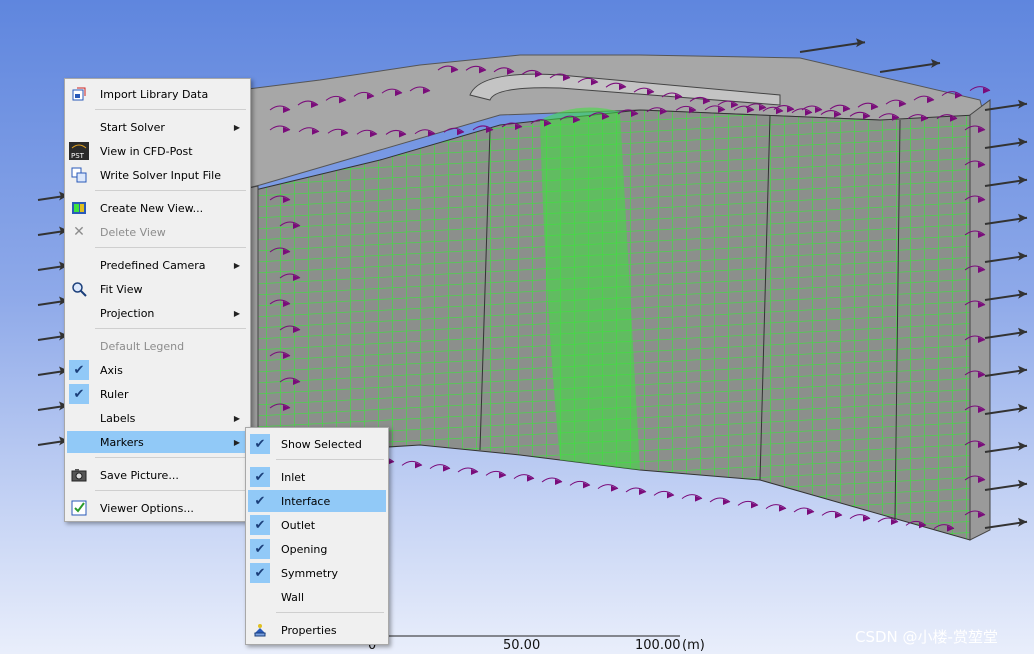  What do you see at coordinates (157, 127) in the screenshot?
I see `menu-start-solver: Start Solver ▶` at bounding box center [157, 127].